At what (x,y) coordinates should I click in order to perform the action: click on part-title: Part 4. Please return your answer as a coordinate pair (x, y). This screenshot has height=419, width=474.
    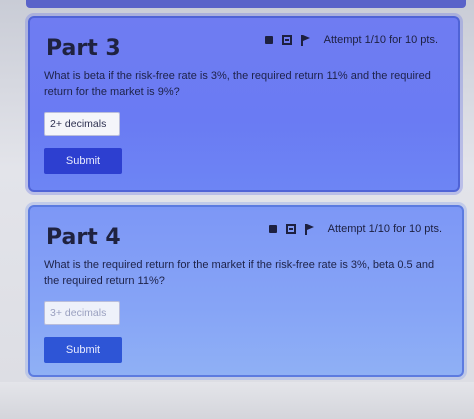
    Looking at the image, I should click on (83, 237).